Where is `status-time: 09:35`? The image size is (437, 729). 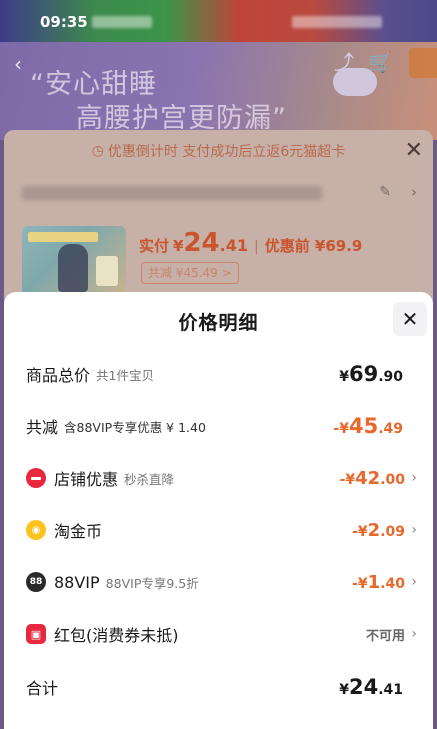
status-time: 09:35 is located at coordinates (64, 22).